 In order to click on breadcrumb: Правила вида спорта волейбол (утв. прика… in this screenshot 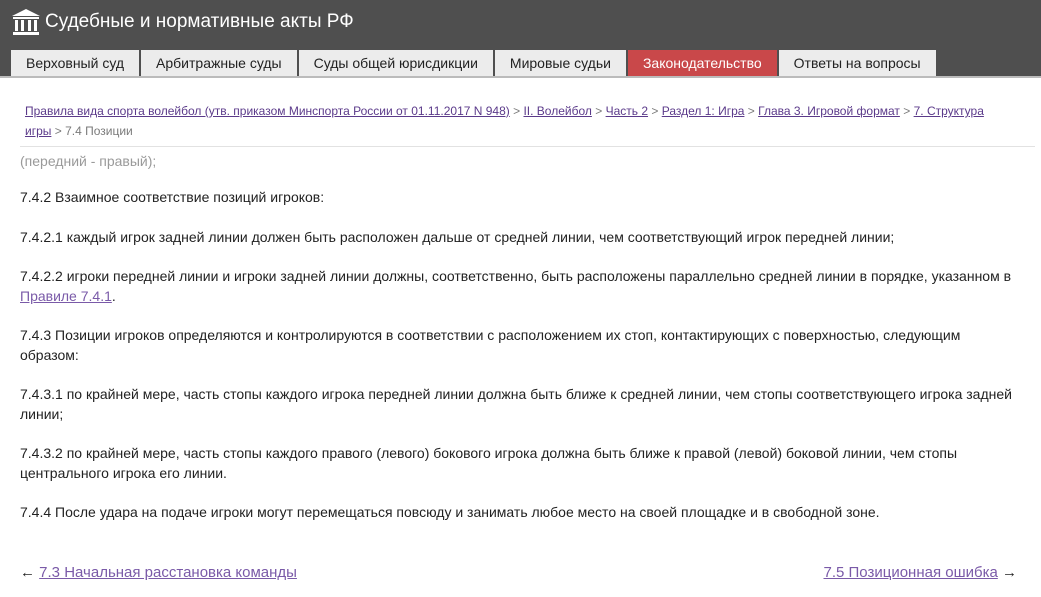, I will do `click(517, 121)`.